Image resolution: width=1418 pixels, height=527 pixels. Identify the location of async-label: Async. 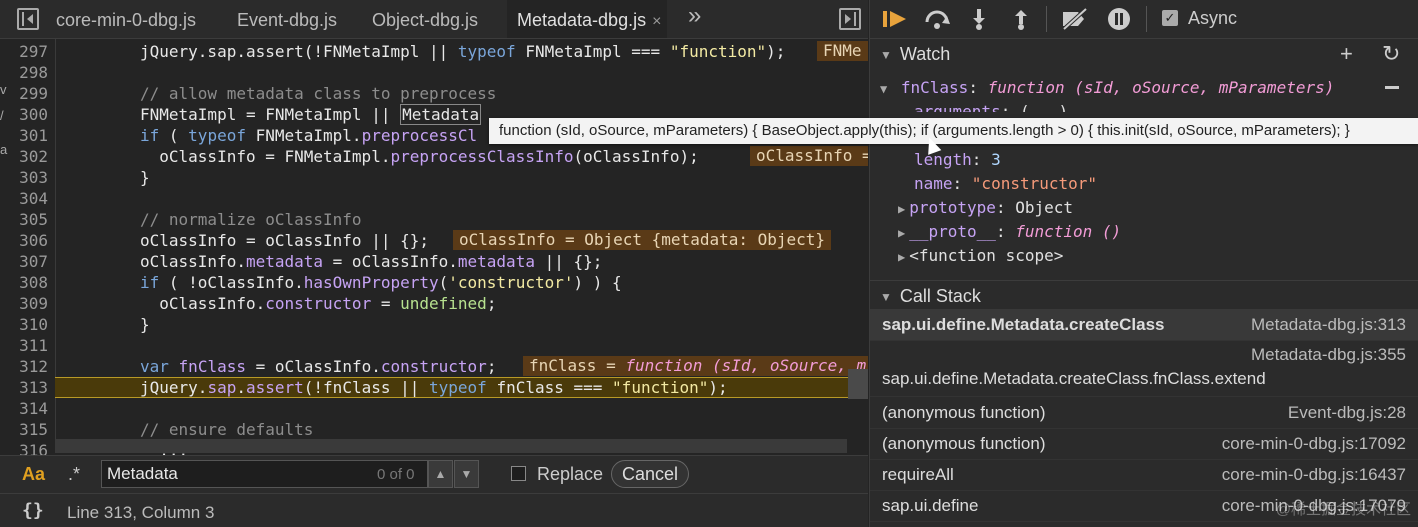
(1213, 18).